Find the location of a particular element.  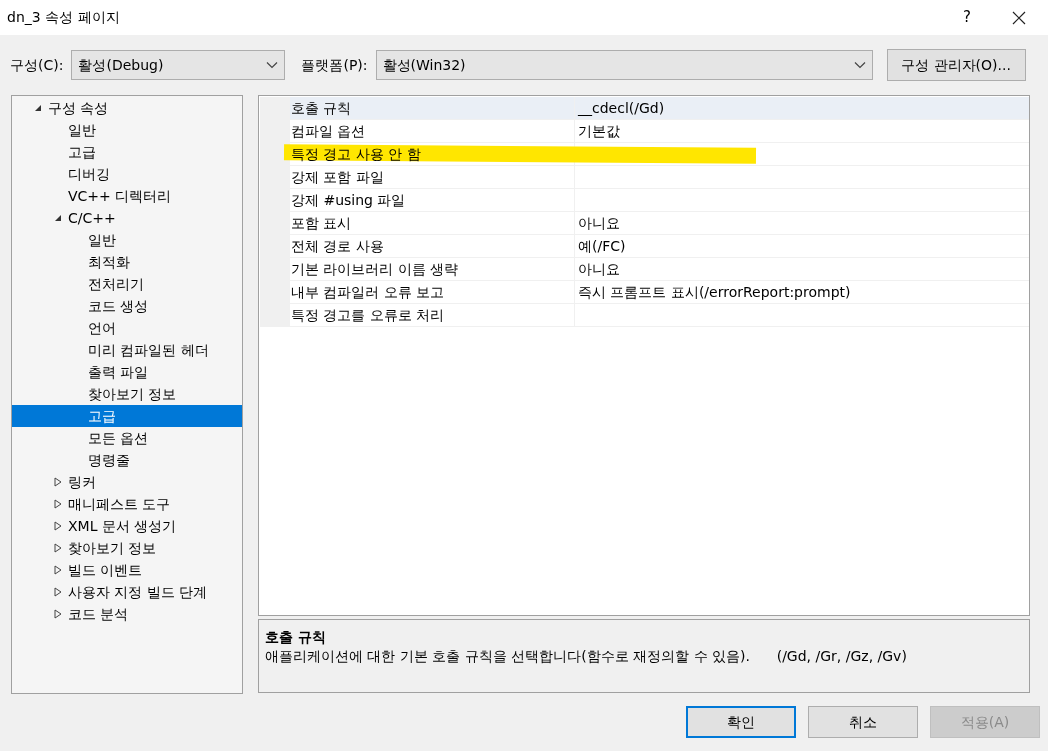

property-name: 포함 표시 is located at coordinates (321, 223).